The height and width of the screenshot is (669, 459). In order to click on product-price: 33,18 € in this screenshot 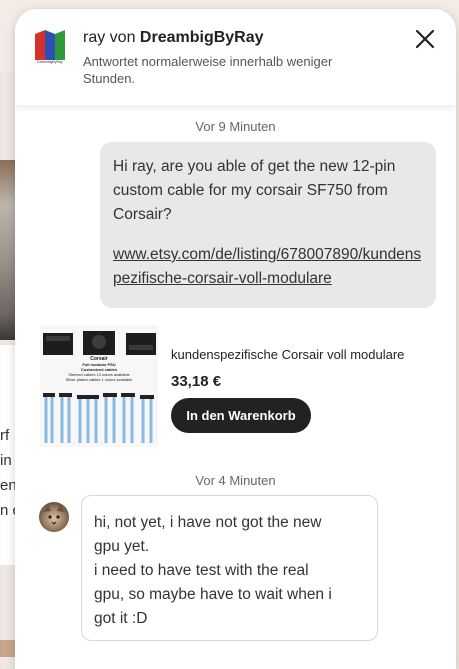, I will do `click(196, 381)`.